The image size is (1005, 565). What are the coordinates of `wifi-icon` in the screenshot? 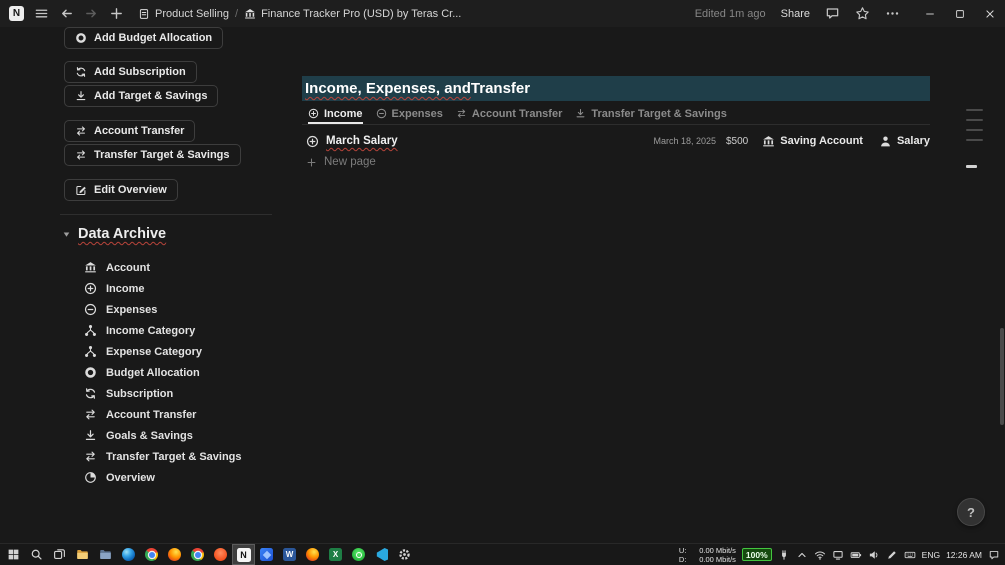 It's located at (820, 555).